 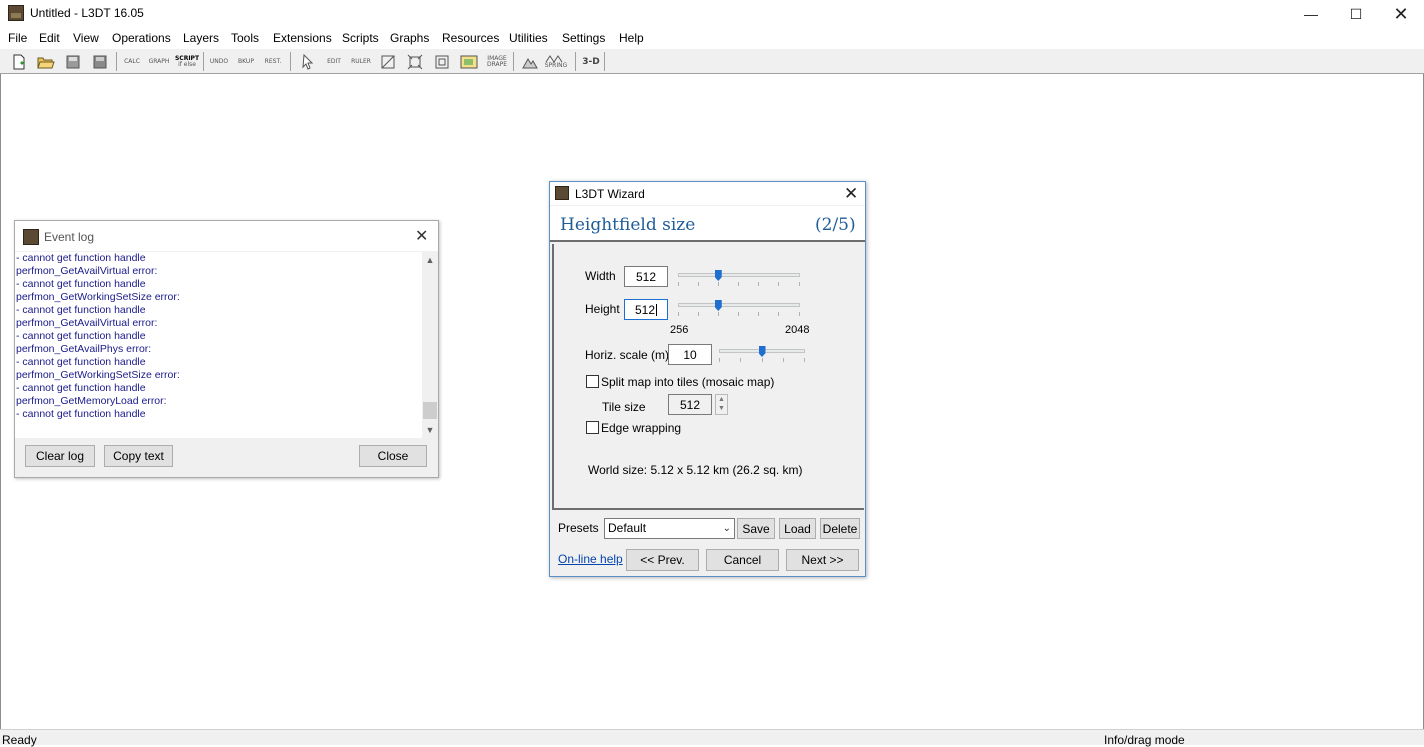 I want to click on zoom-extents-icon, so click(x=442, y=62).